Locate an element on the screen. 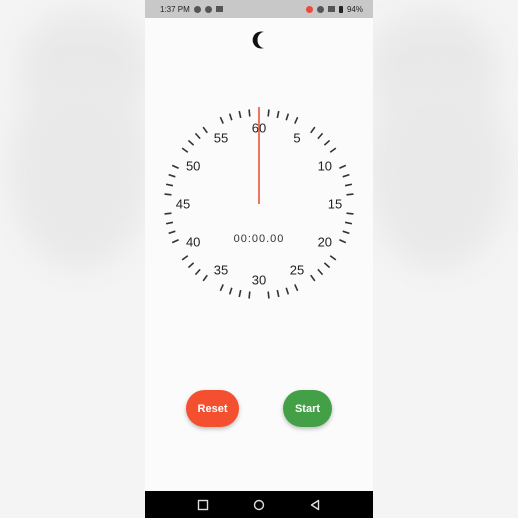  dial-label: 55 is located at coordinates (221, 138).